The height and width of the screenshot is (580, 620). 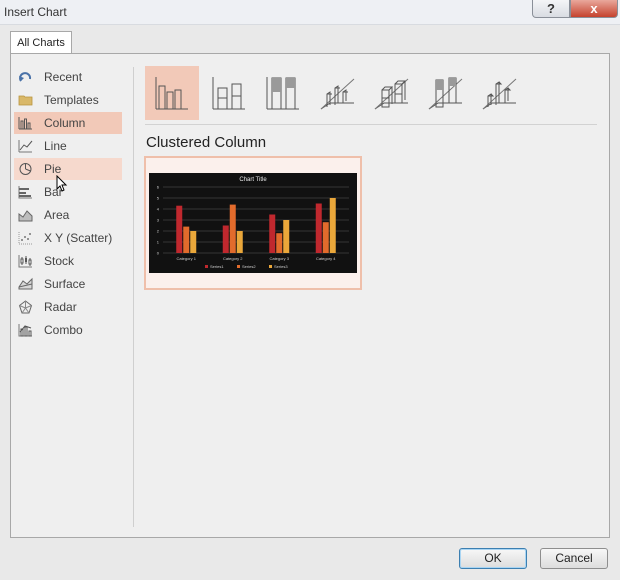 I want to click on subtype-3d-100-stacked-column, so click(x=445, y=93).